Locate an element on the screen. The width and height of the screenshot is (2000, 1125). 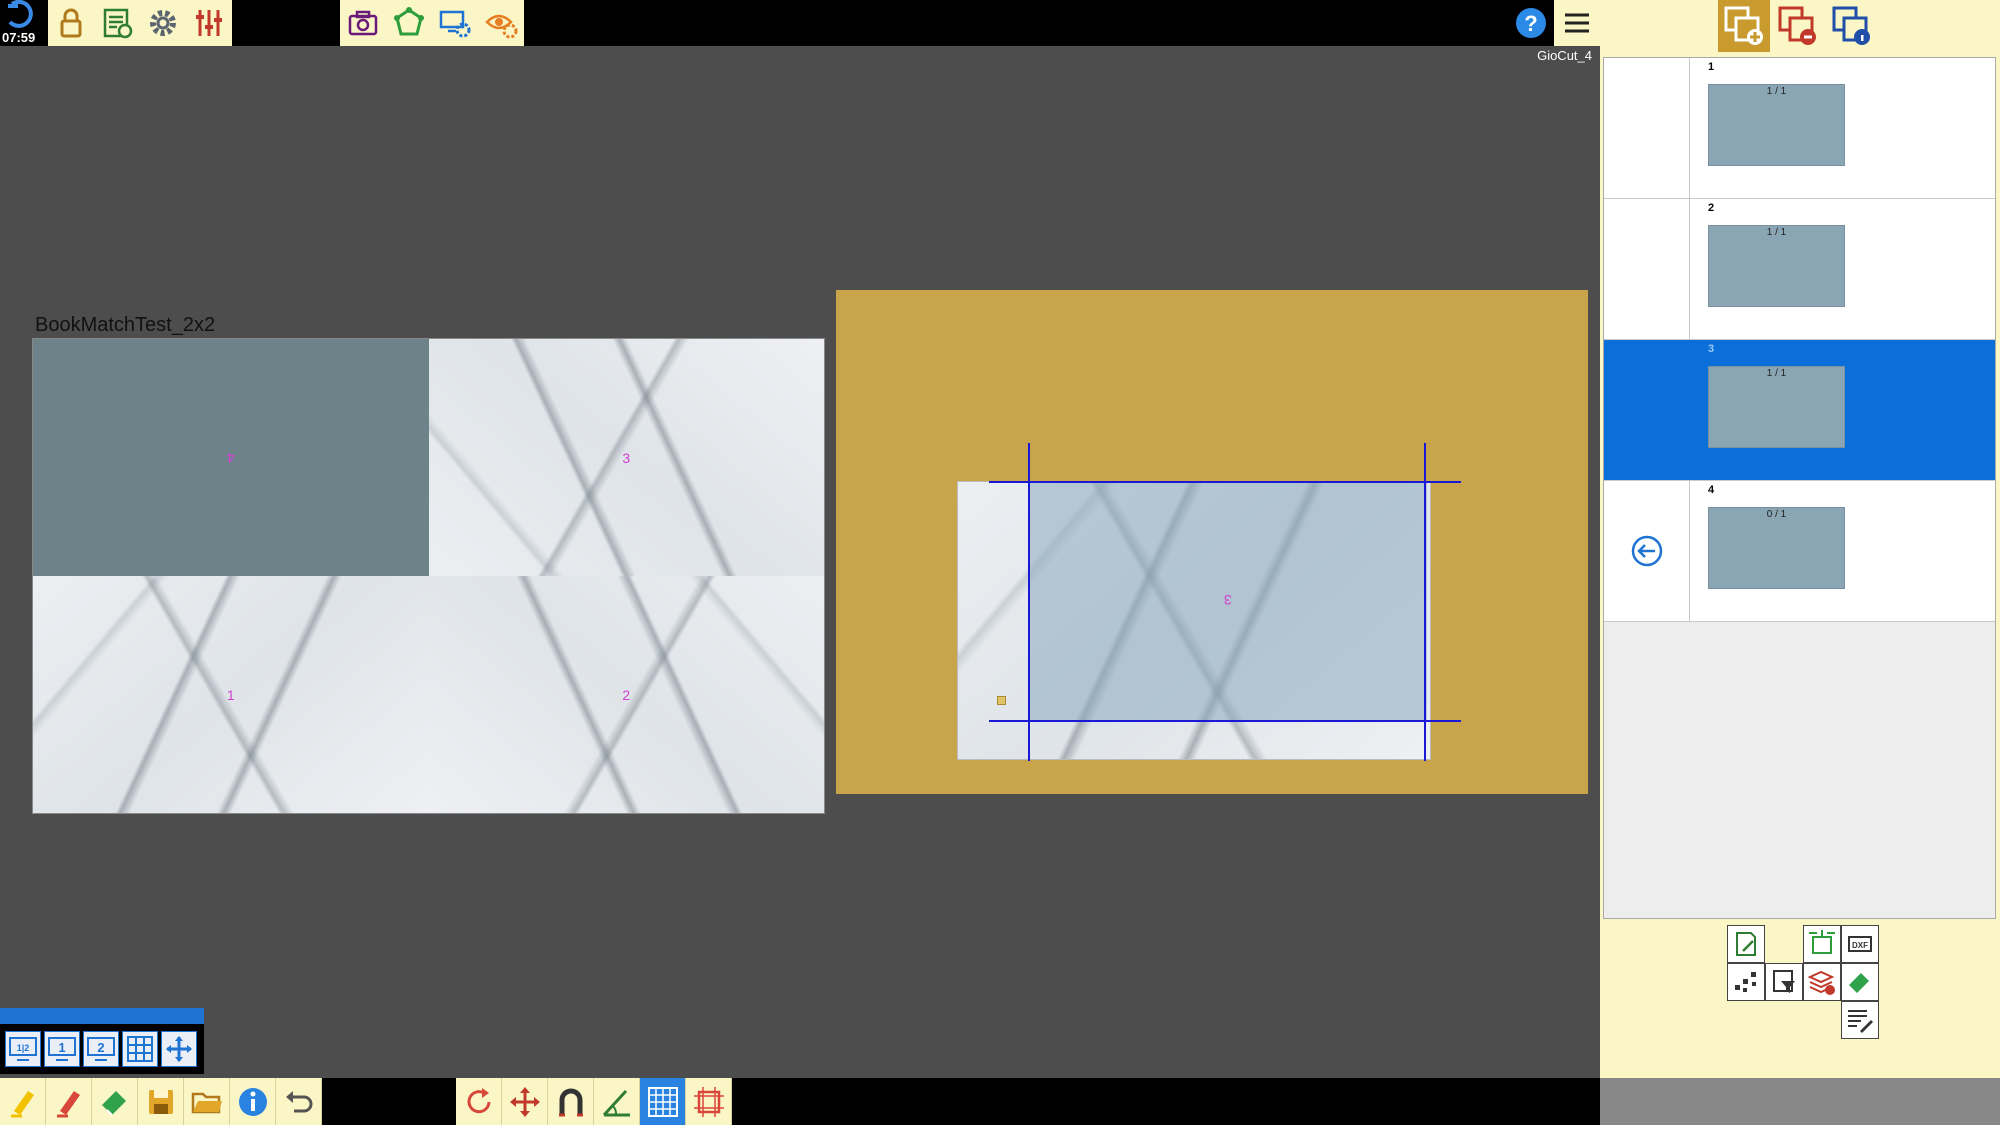
piece-filter-icon is located at coordinates (1784, 981).